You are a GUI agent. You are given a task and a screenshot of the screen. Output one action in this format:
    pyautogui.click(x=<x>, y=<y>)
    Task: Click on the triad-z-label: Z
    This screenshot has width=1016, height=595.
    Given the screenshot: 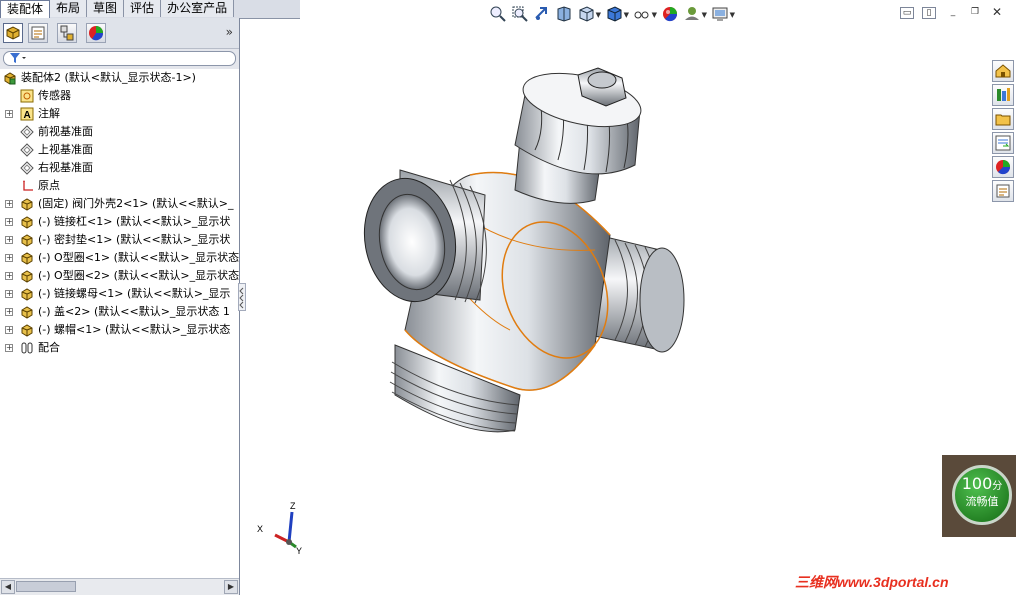 What is the action you would take?
    pyautogui.click(x=293, y=506)
    